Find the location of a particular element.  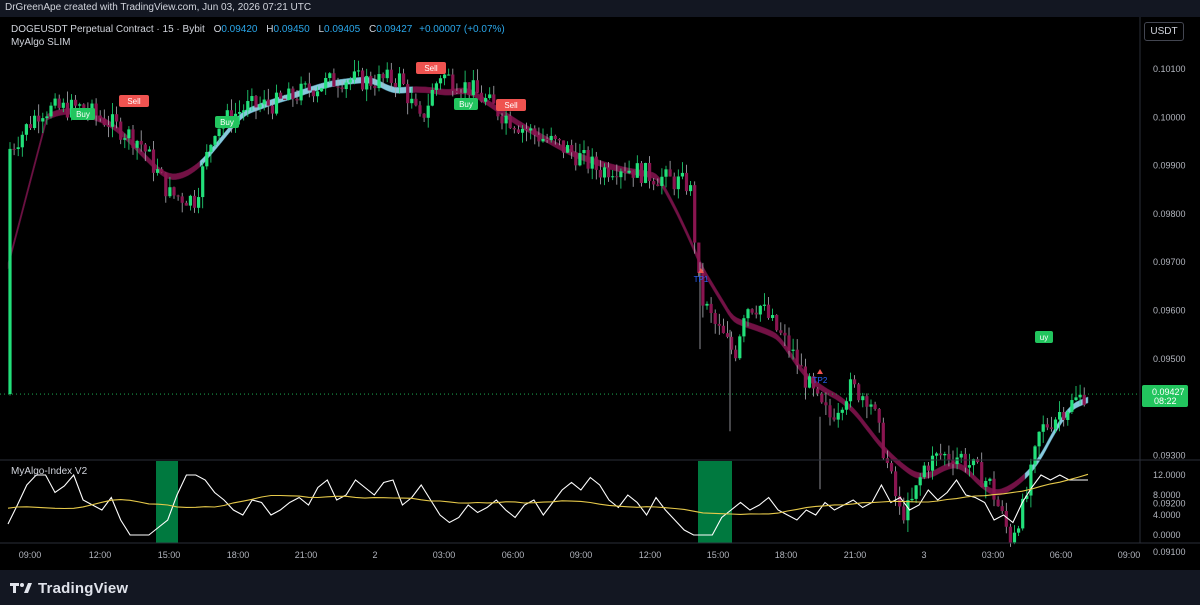

footer-bar: TradingView is located at coordinates (600, 587).